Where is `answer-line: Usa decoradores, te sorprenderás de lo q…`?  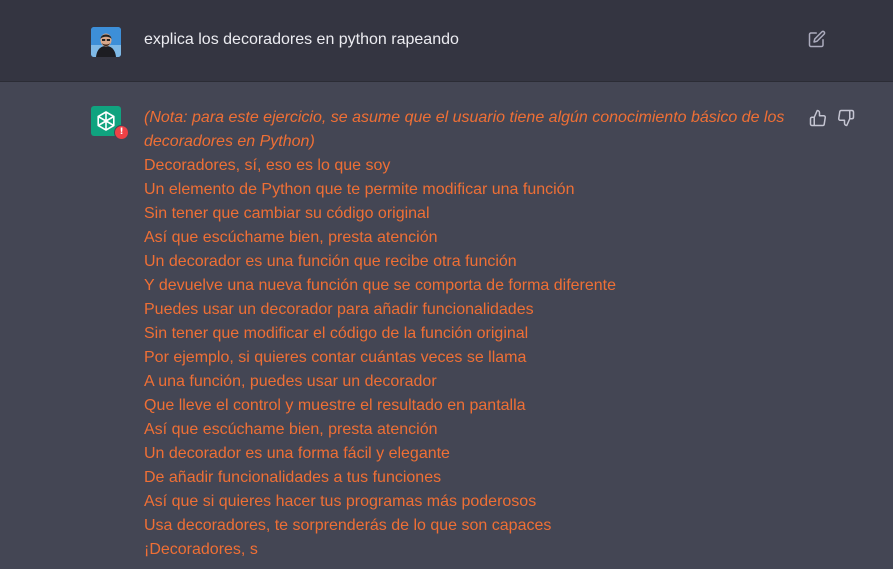 answer-line: Usa decoradores, te sorprenderás de lo q… is located at coordinates (348, 525).